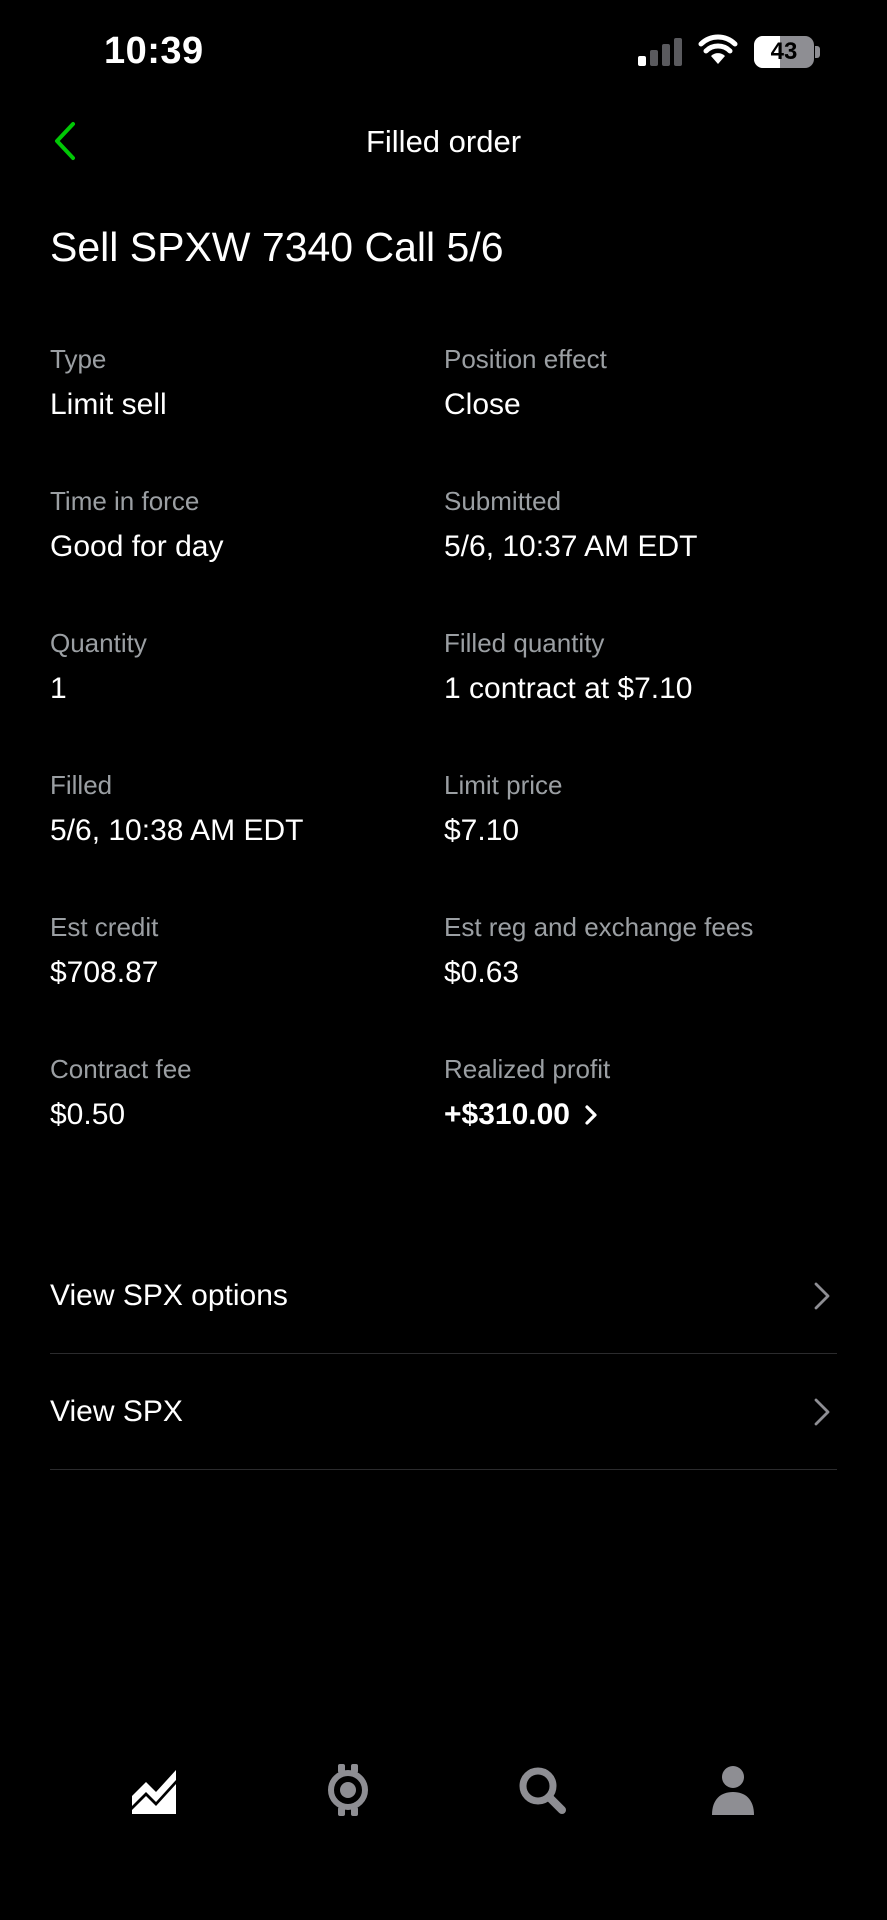 The image size is (887, 1920). I want to click on view-spx-options-row: View SPX options, so click(443, 1296).